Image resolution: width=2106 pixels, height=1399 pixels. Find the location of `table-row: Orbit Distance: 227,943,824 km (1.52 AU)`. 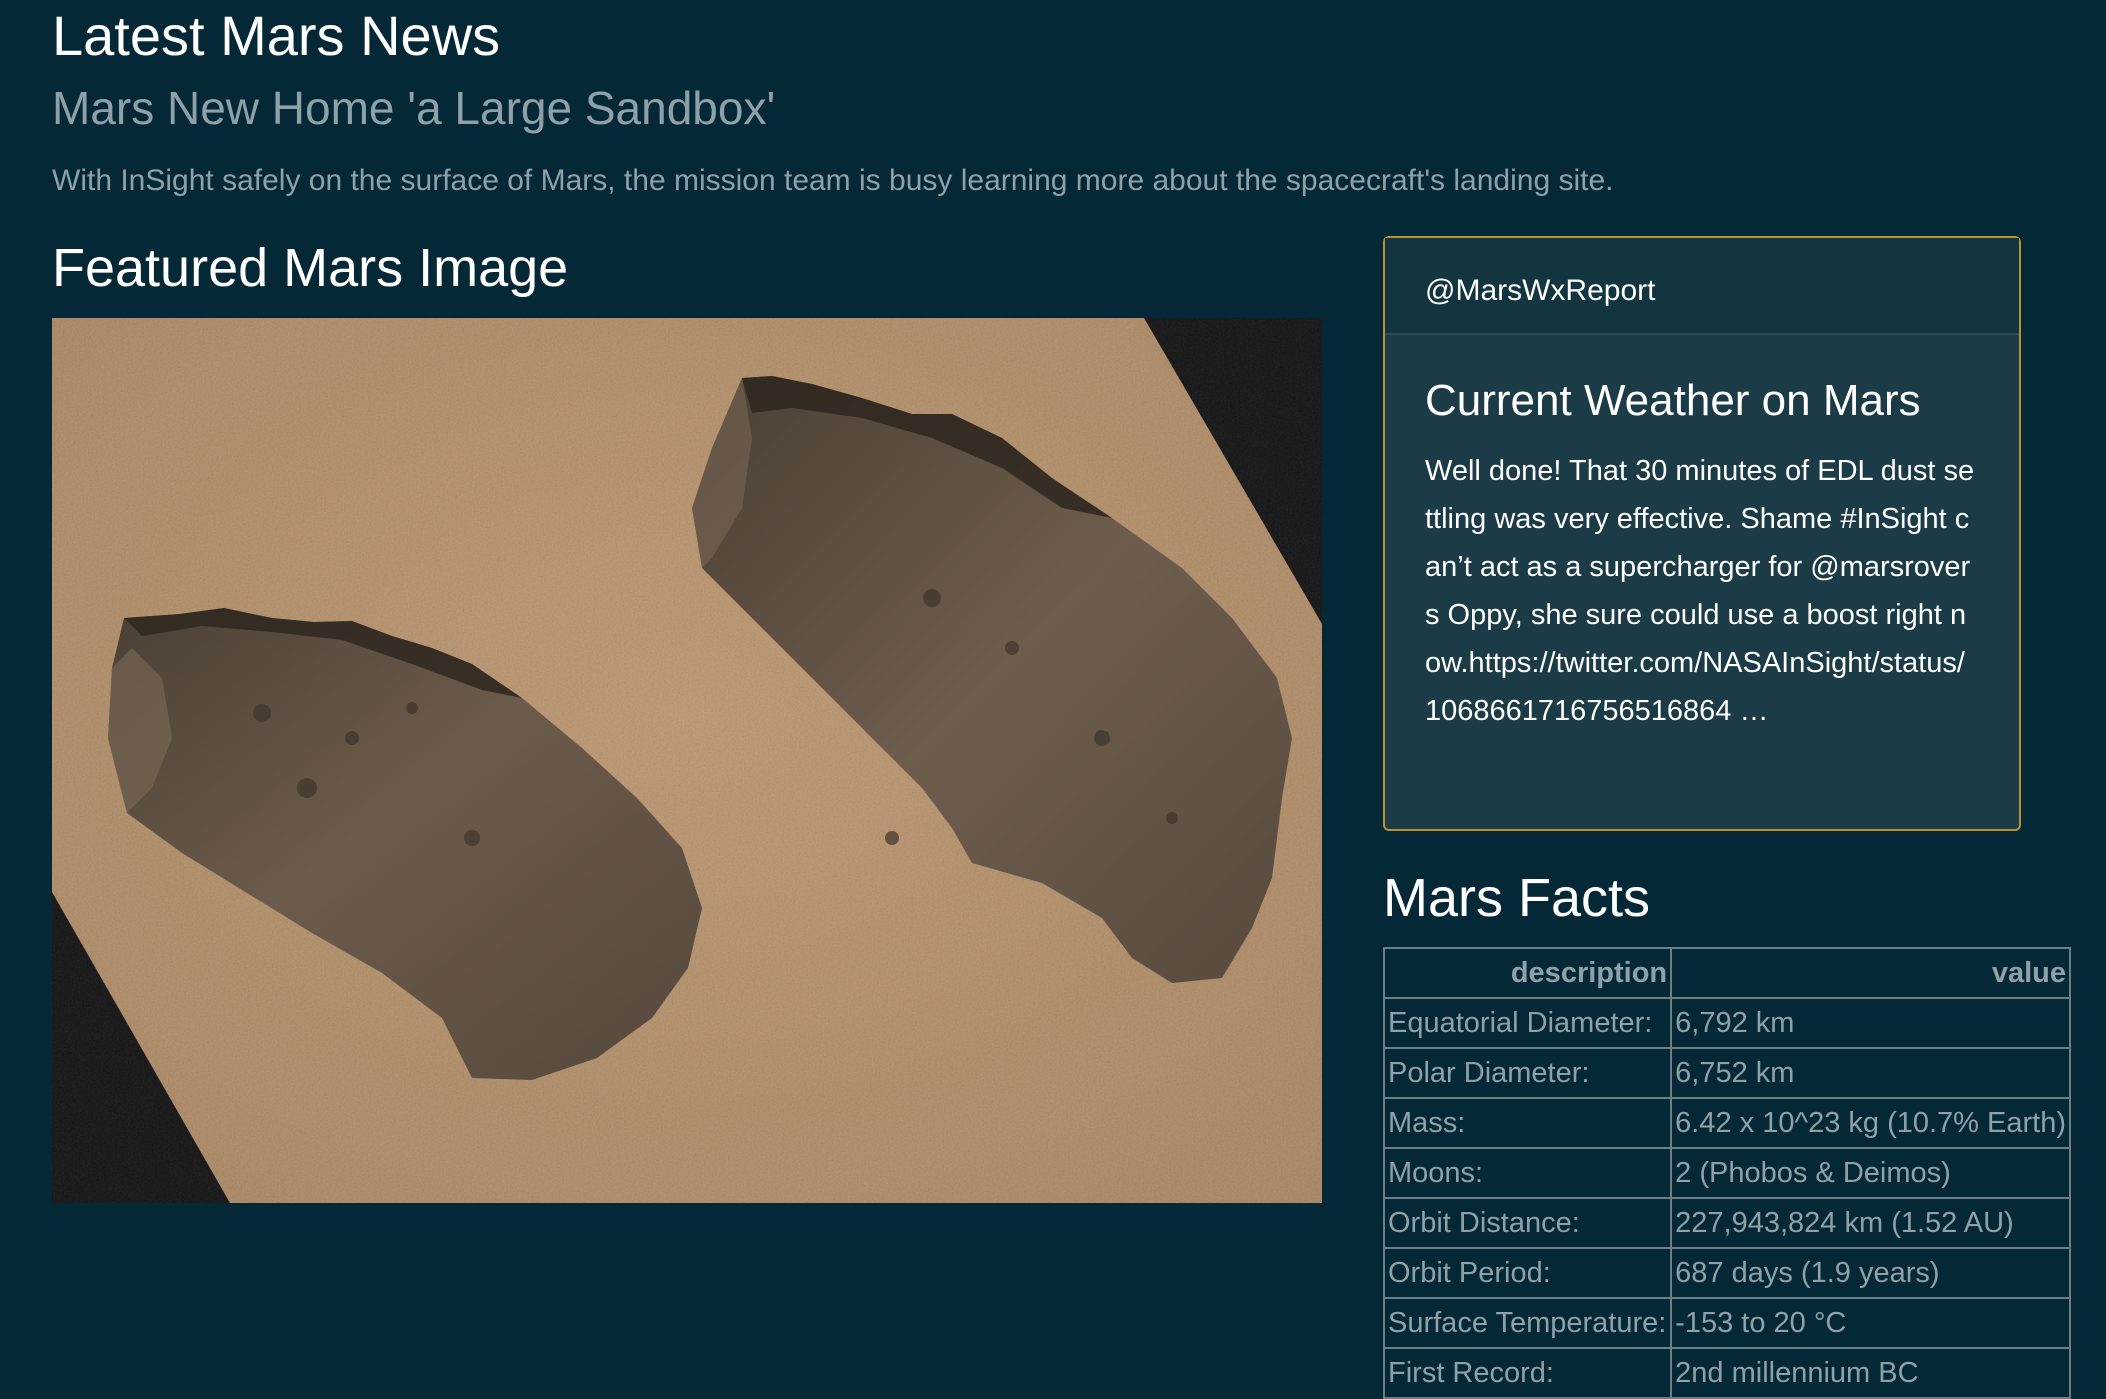

table-row: Orbit Distance: 227,943,824 km (1.52 AU) is located at coordinates (1726, 1223).